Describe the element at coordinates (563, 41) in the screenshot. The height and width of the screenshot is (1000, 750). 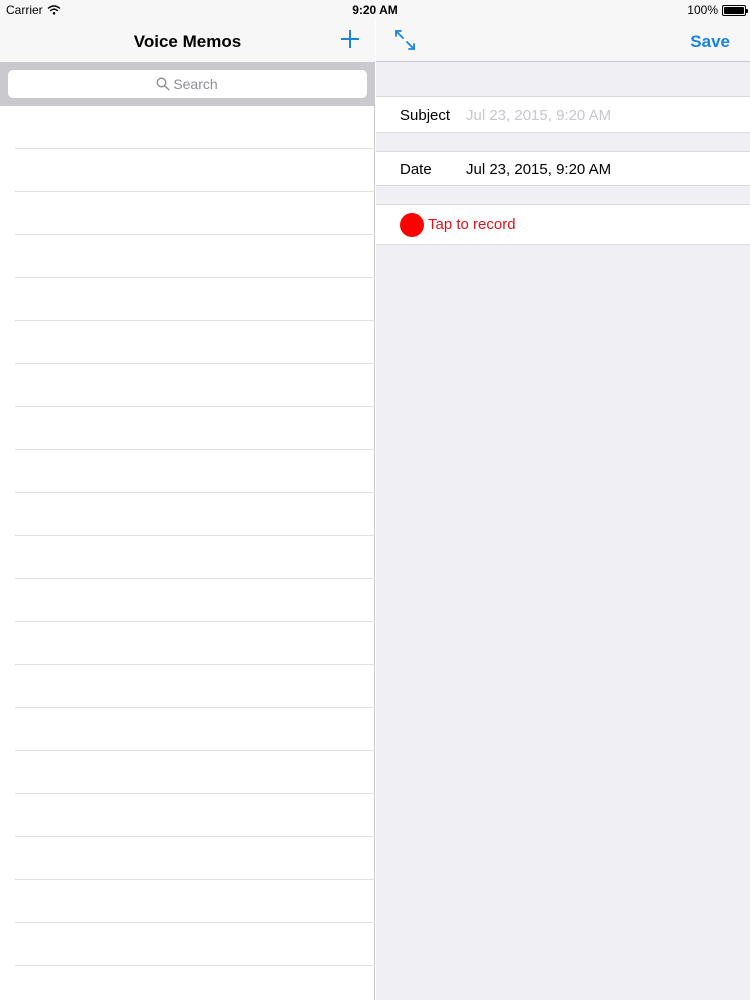
I see `detail-navigation-bar: Save` at that location.